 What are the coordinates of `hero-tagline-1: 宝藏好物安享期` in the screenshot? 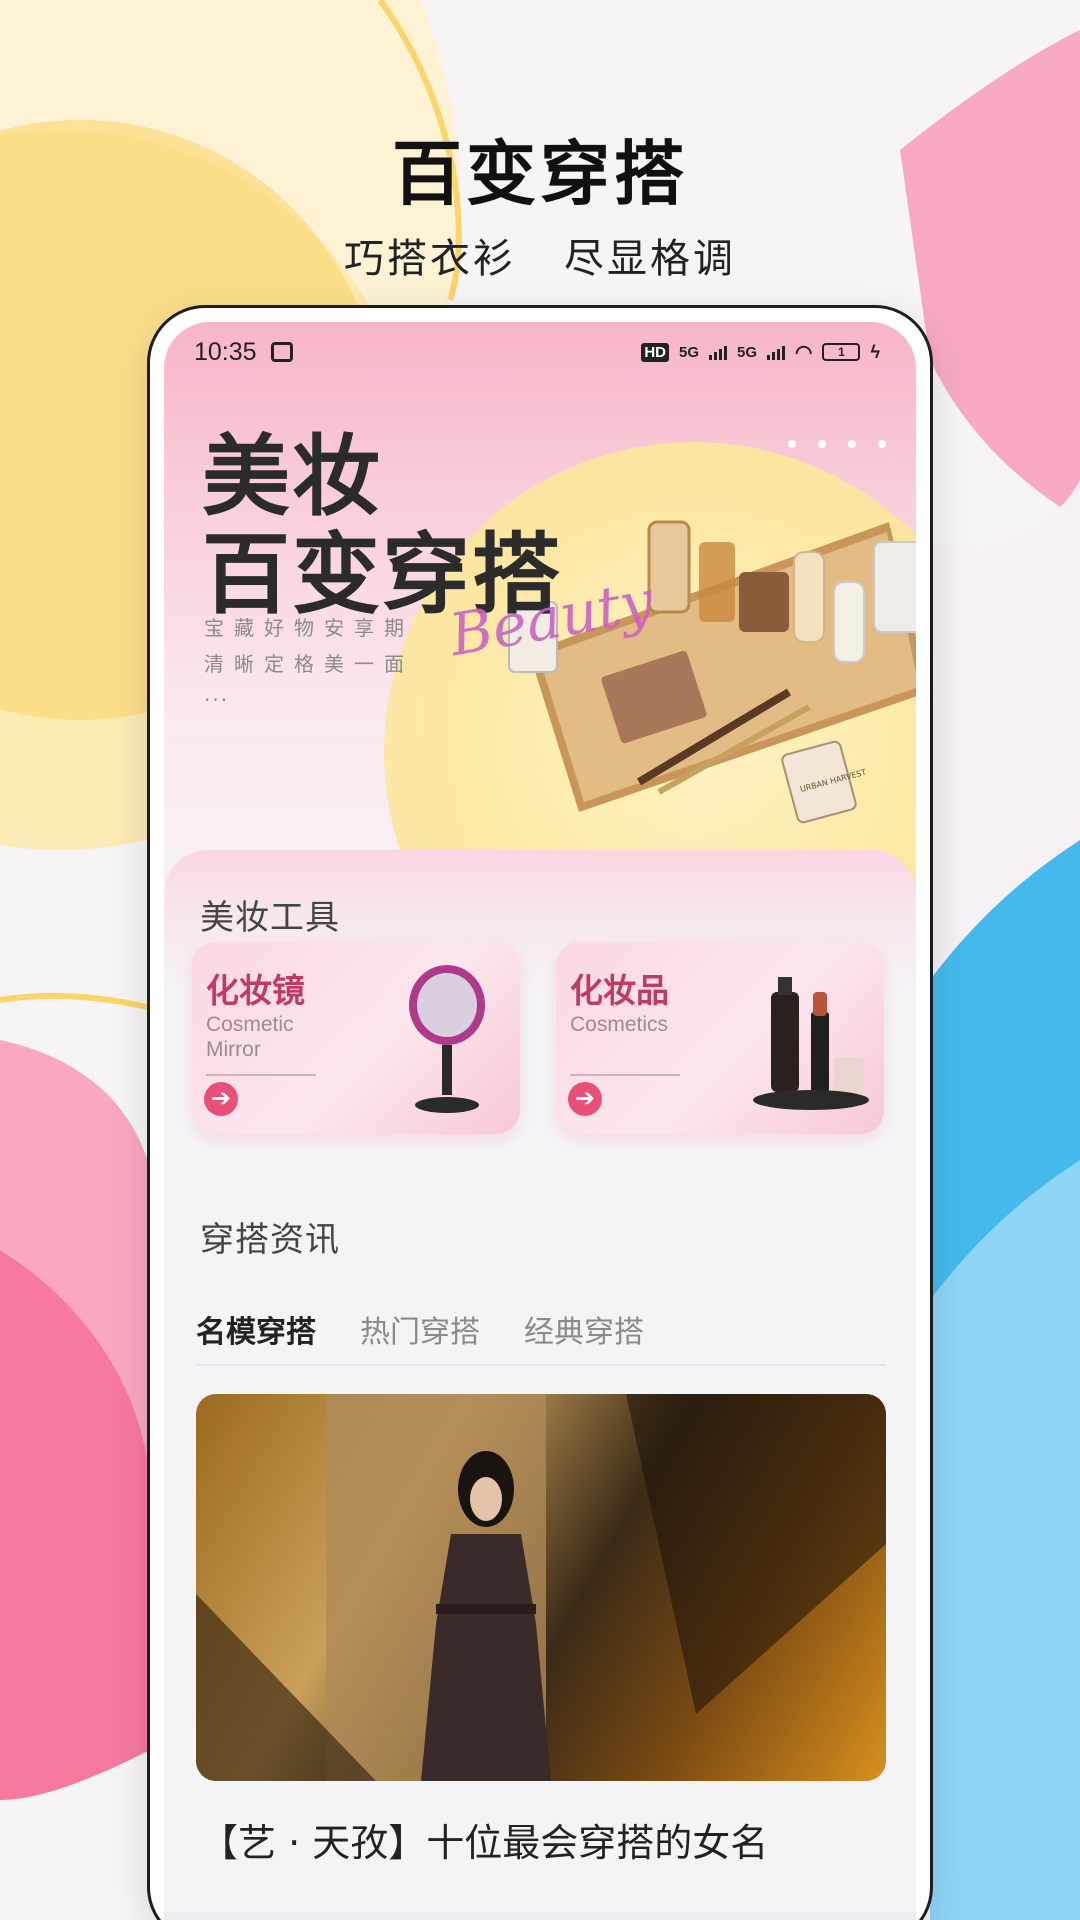 It's located at (309, 628).